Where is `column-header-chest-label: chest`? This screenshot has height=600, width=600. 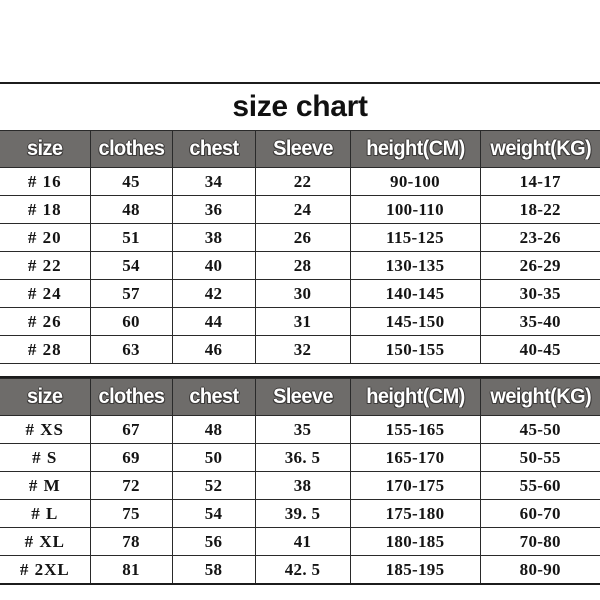 column-header-chest-label: chest is located at coordinates (213, 148).